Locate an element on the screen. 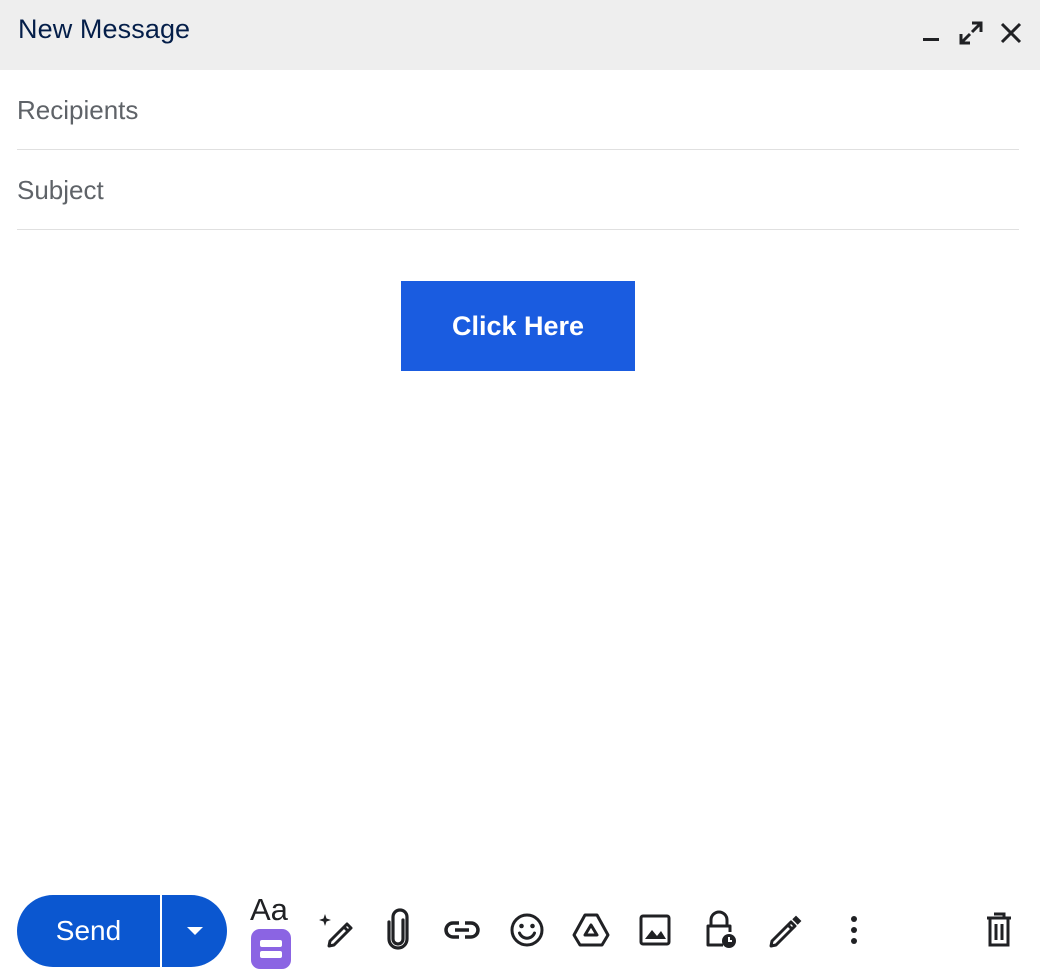 This screenshot has width=1040, height=970. photo-icon is located at coordinates (655, 930).